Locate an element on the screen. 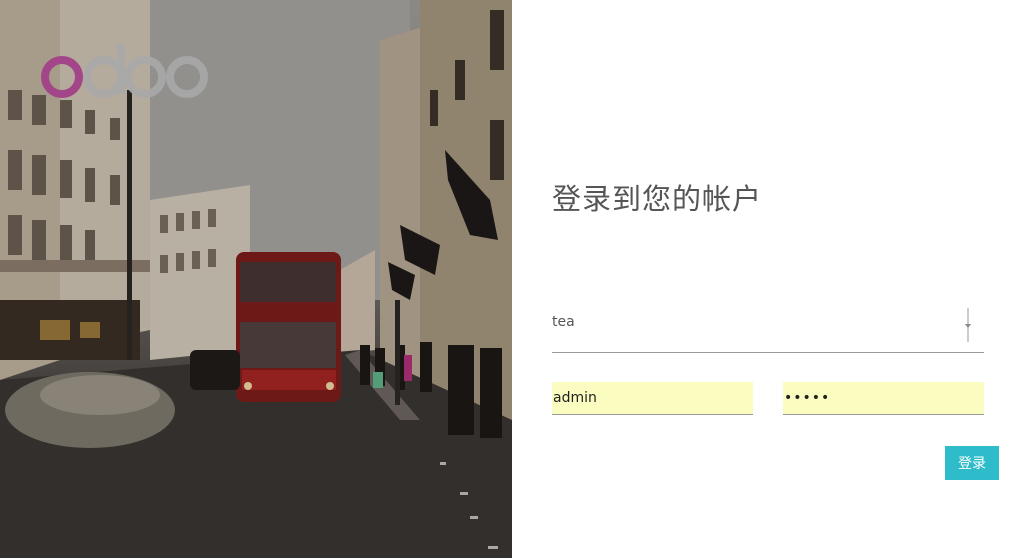 The height and width of the screenshot is (558, 1024). dropdown-arrow-icon is located at coordinates (968, 325).